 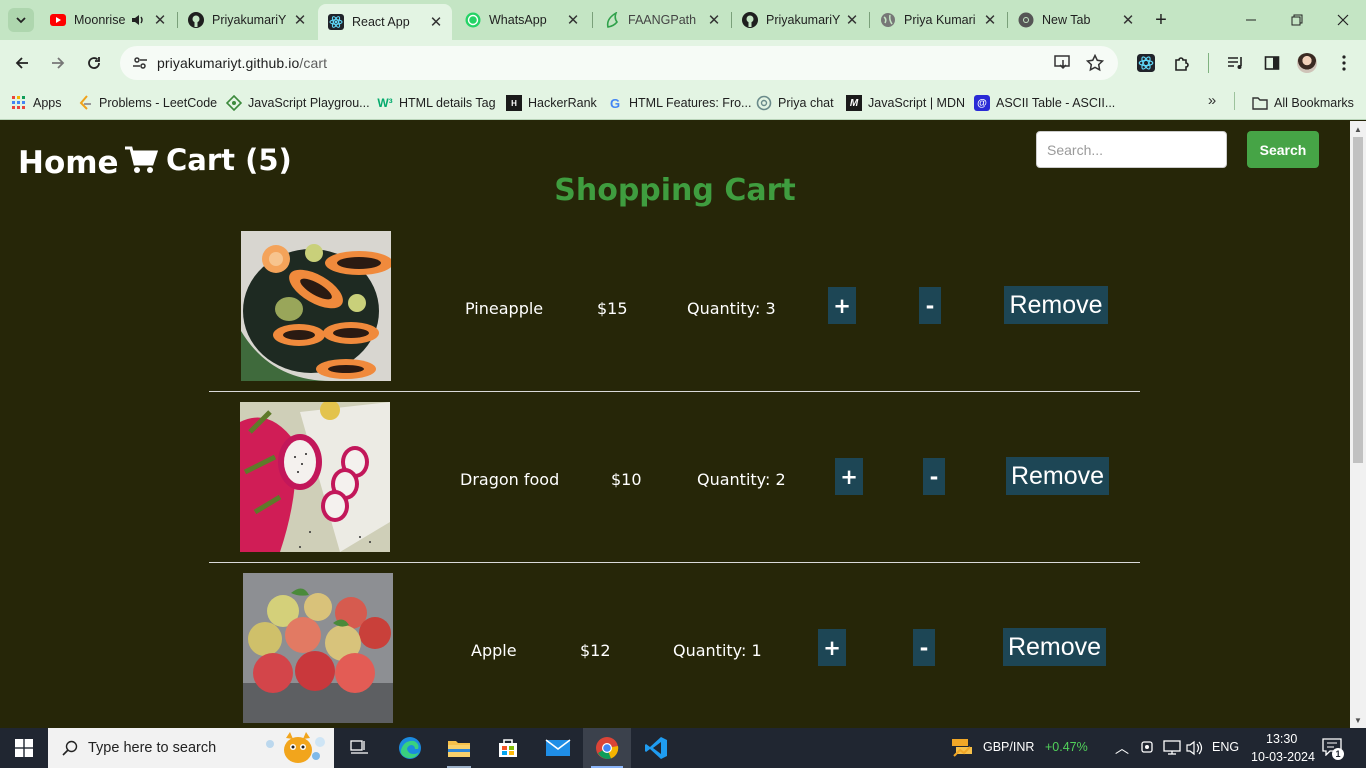 What do you see at coordinates (147, 103) in the screenshot?
I see `bookmark-leetcode: Problems - LeetCode` at bounding box center [147, 103].